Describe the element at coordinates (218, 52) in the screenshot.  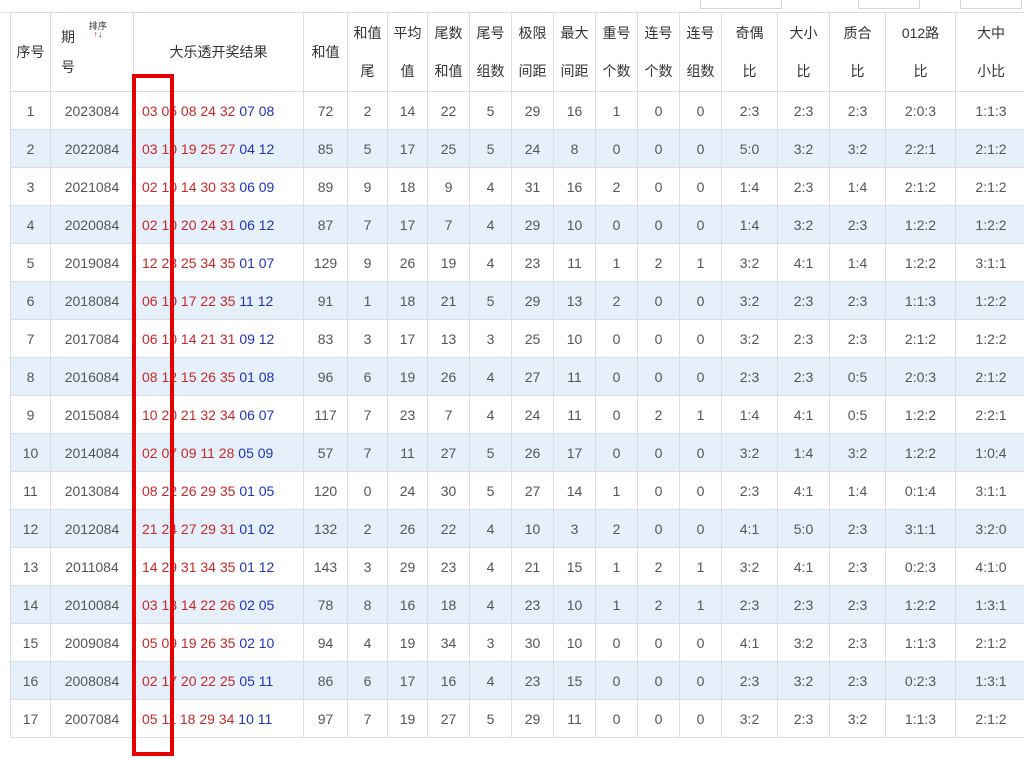
I see `header-result: 大乐透开奖结果` at that location.